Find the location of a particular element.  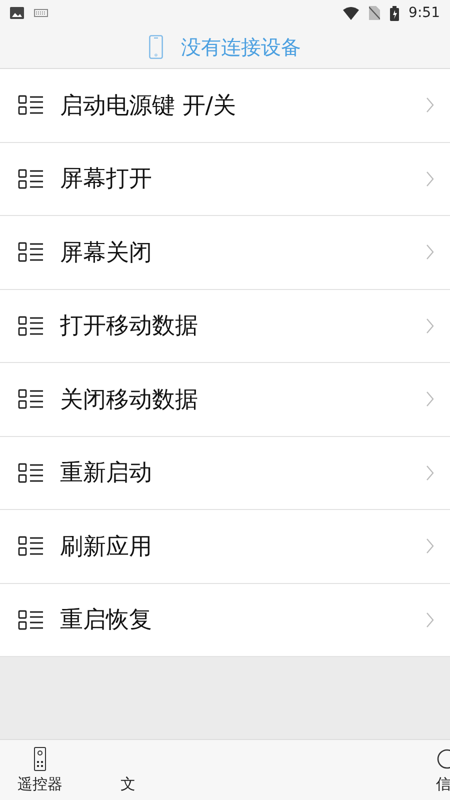

command-label: 打开移动数据 is located at coordinates (129, 327).